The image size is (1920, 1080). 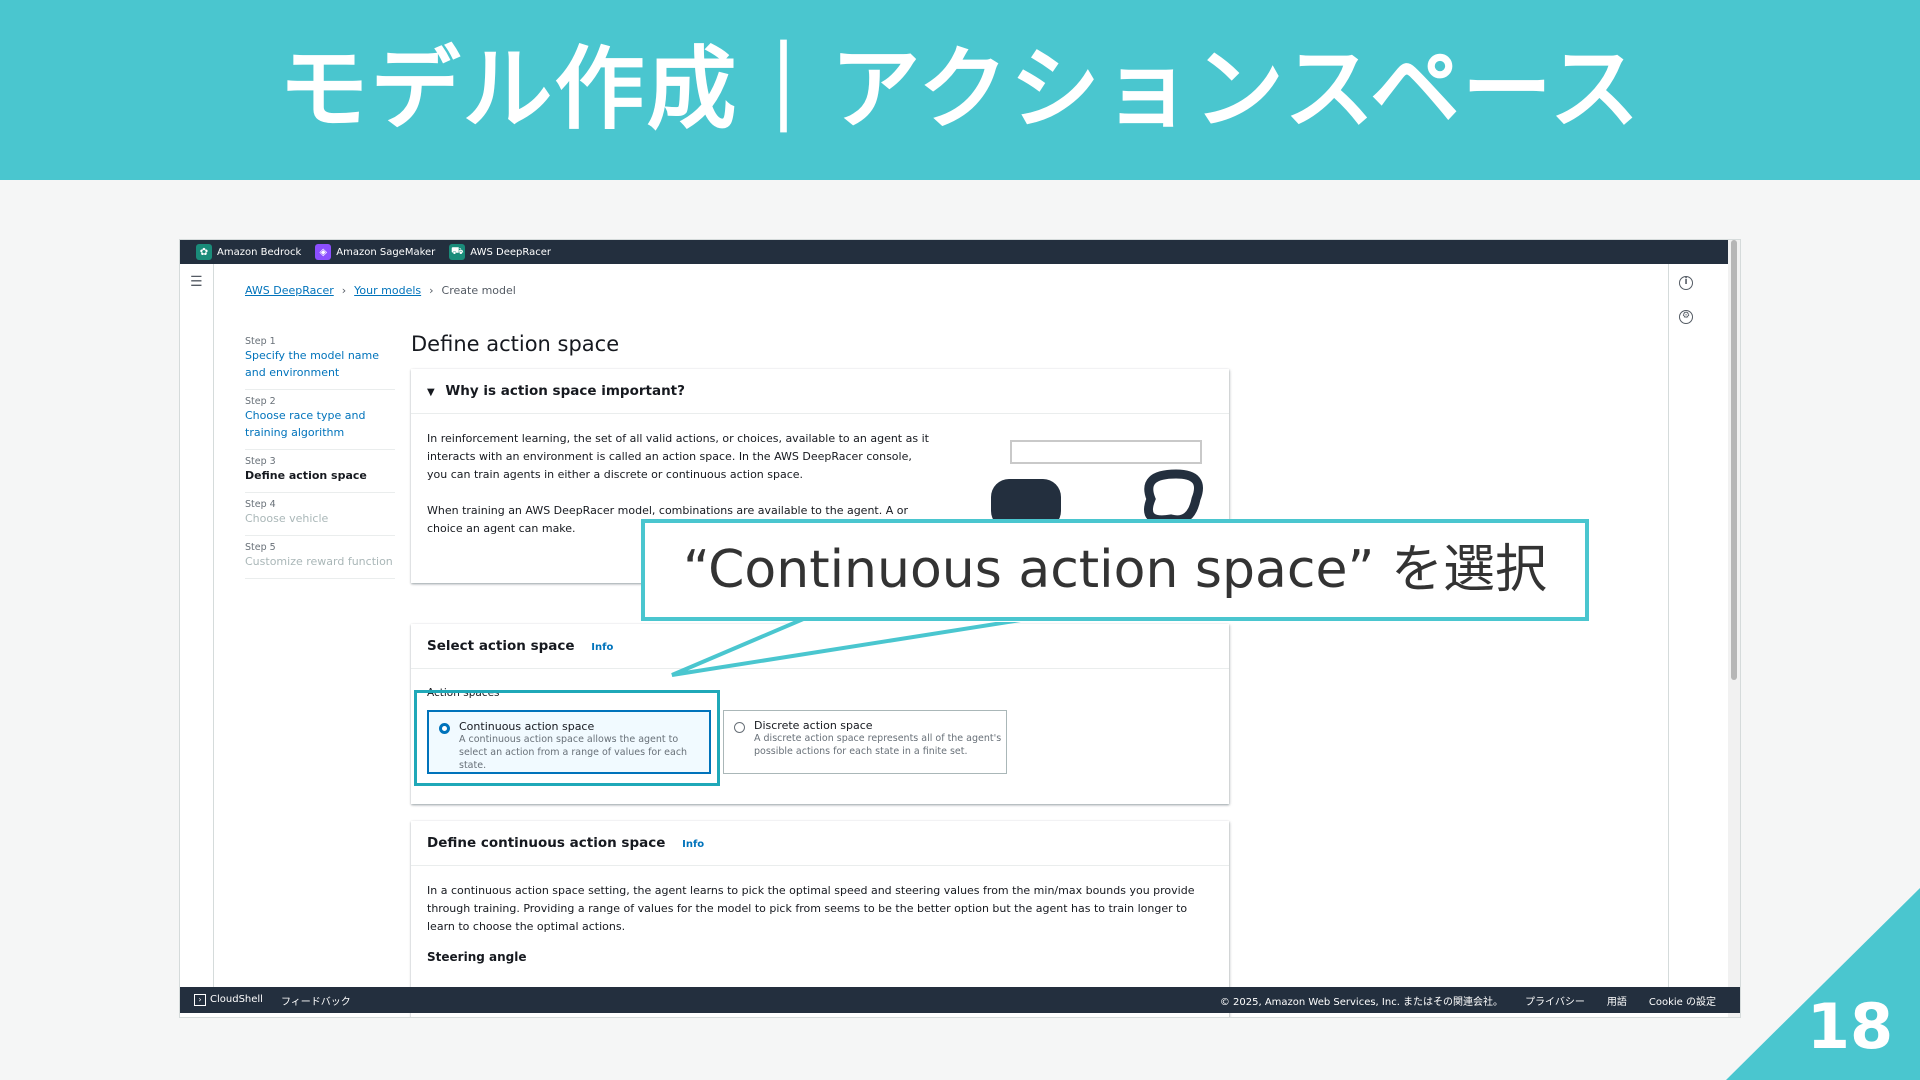 I want to click on step-number: Step 3, so click(x=260, y=461).